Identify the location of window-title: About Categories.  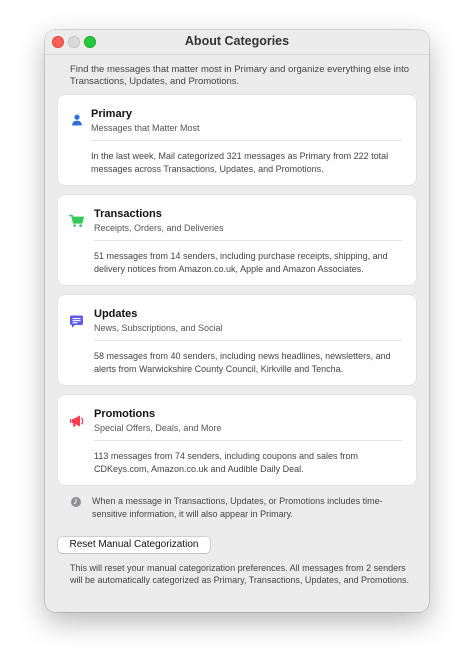
(237, 41).